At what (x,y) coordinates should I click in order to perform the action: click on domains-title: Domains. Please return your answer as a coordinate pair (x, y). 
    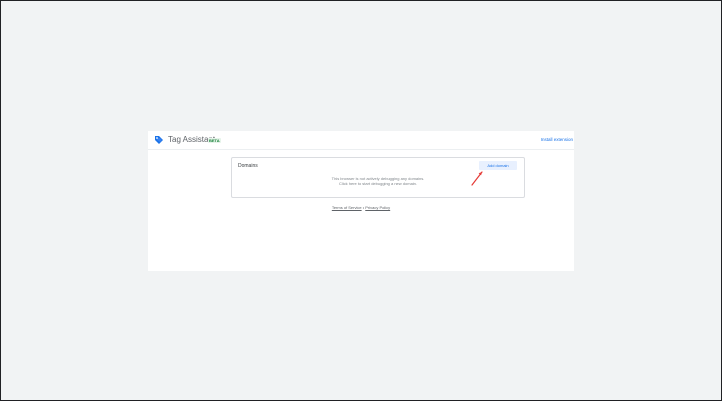
    Looking at the image, I should click on (248, 166).